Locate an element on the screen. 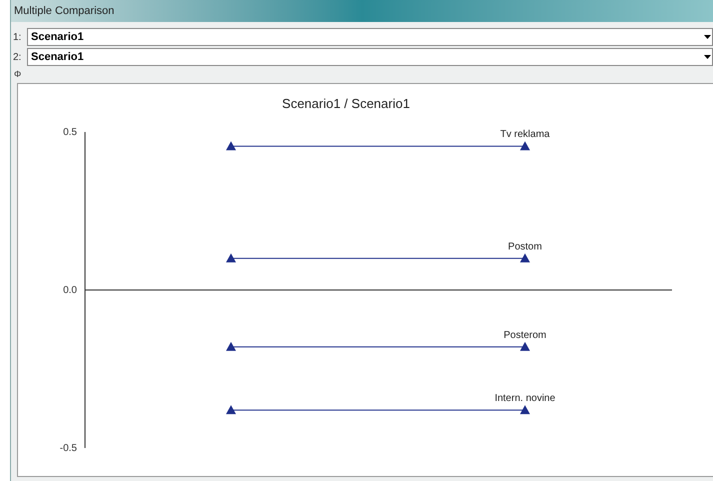 The image size is (713, 481). chart-title: Scenario1 / Scenario1 is located at coordinates (346, 103).